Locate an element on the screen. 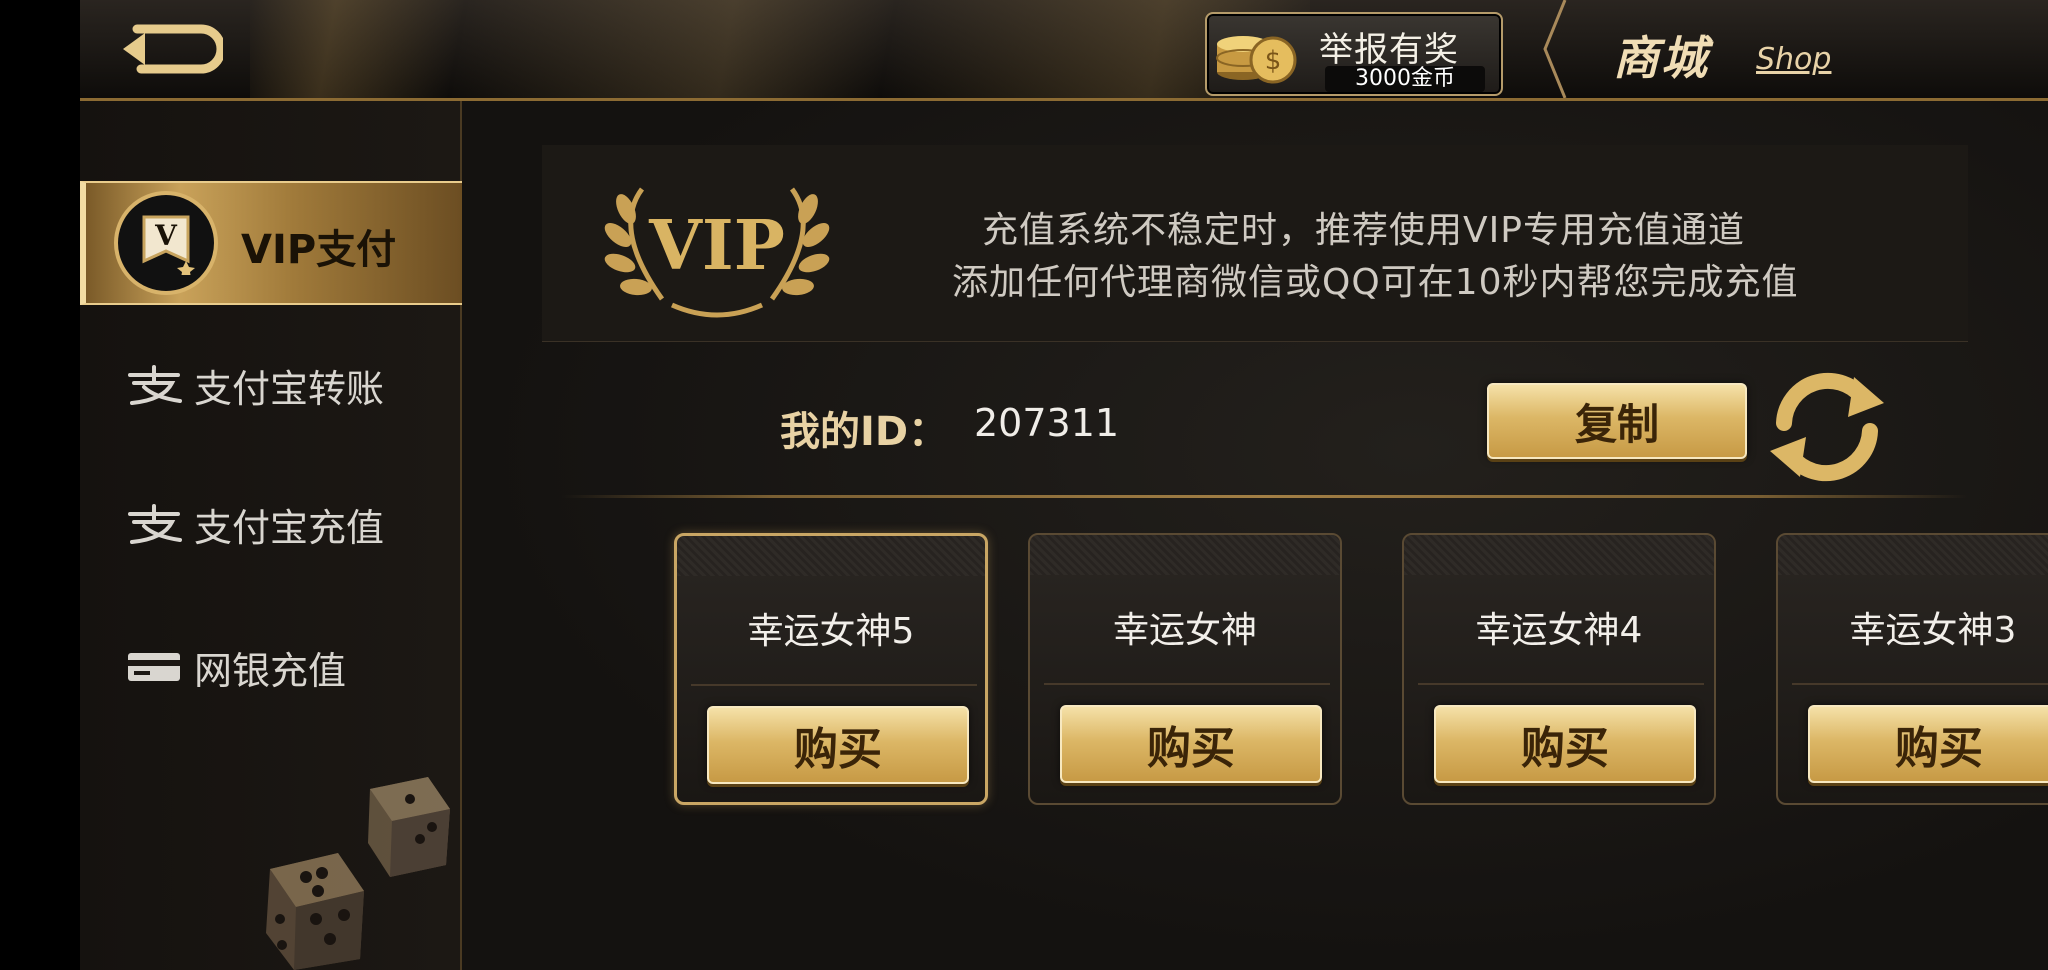 This screenshot has width=2048, height=970. report-reward: 3000金币 is located at coordinates (1405, 79).